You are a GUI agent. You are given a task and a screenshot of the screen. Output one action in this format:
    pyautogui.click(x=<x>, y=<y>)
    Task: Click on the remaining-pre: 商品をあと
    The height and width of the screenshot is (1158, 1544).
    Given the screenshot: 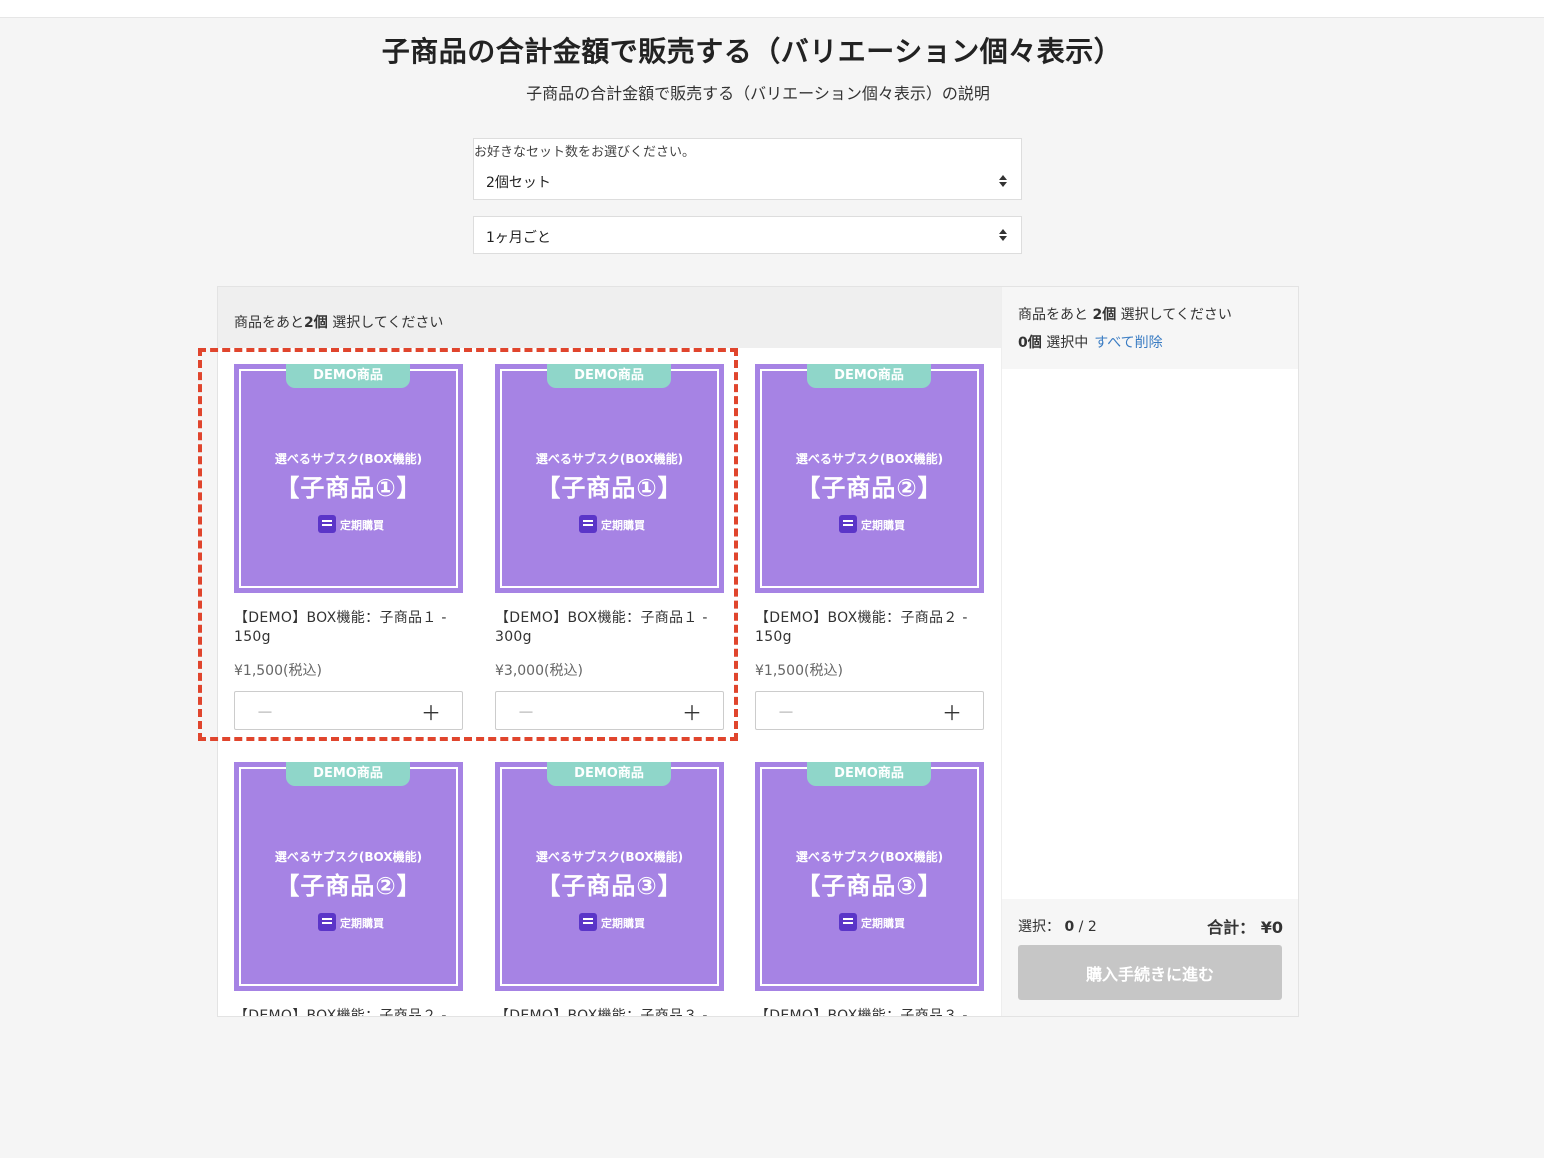 What is the action you would take?
    pyautogui.click(x=269, y=323)
    